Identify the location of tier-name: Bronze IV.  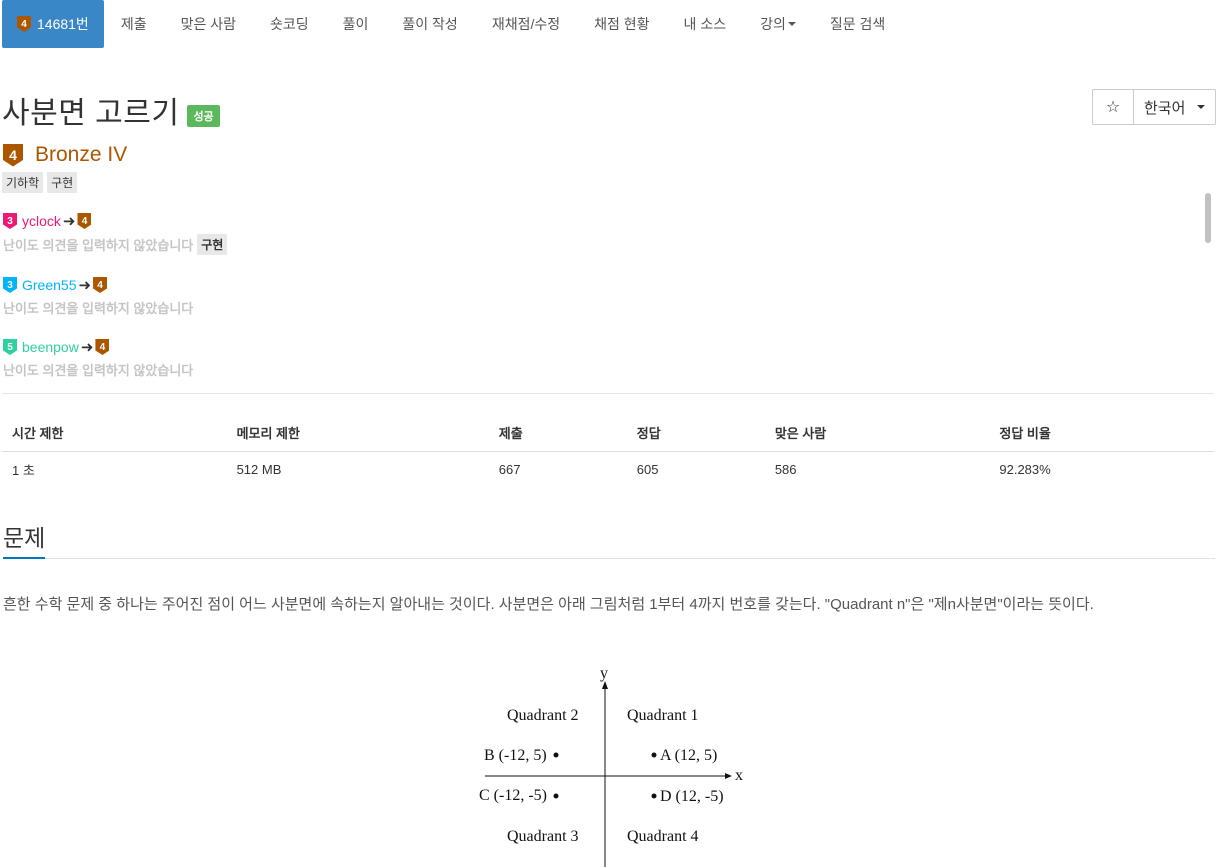
(81, 154).